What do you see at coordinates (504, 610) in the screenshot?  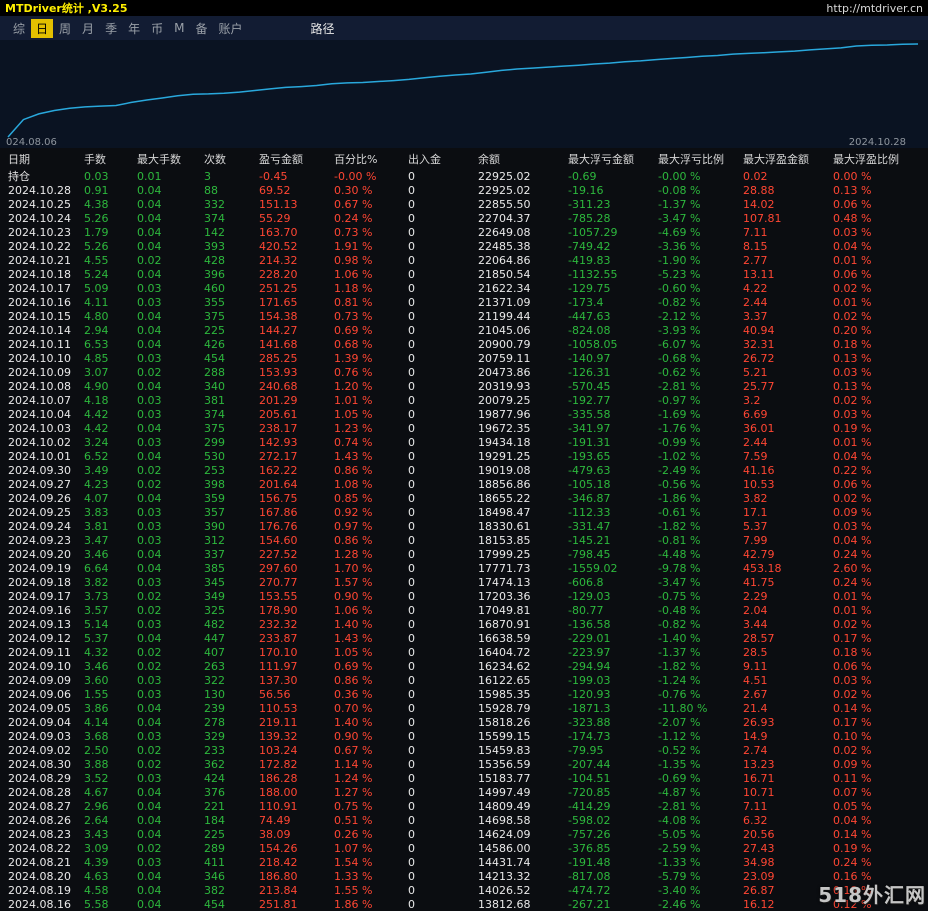 I see `table-cell: 17049.81` at bounding box center [504, 610].